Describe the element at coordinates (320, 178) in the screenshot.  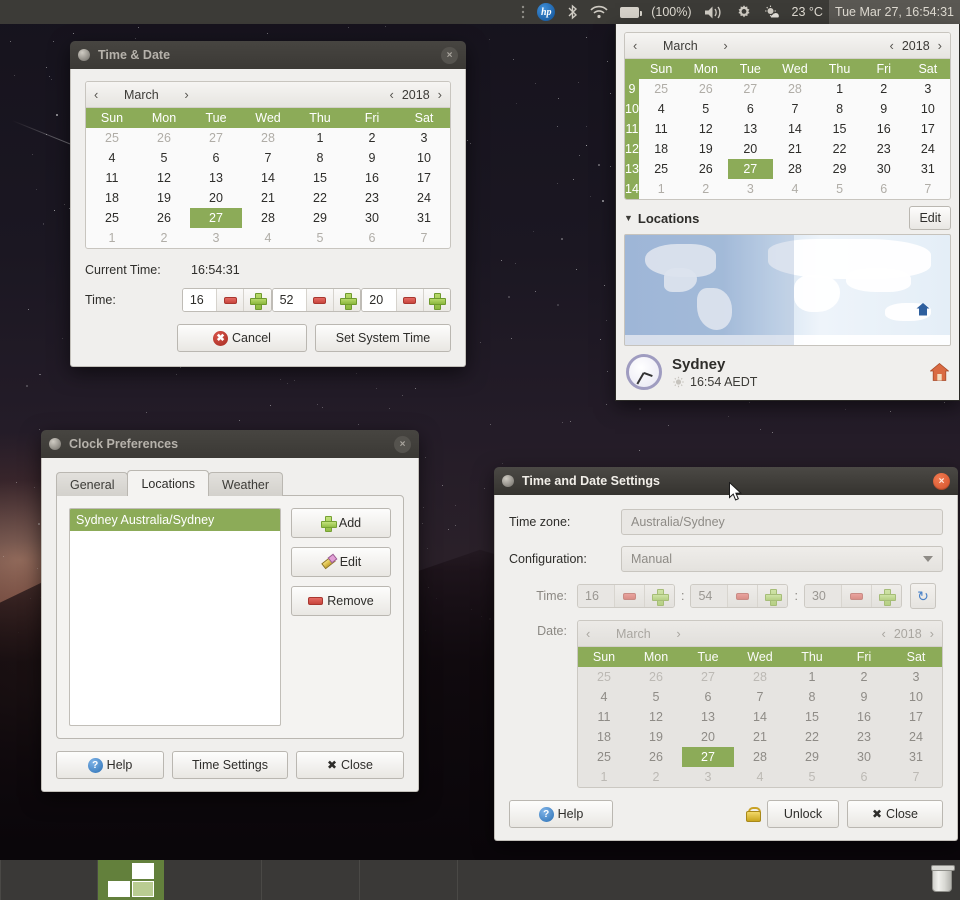
I see `calendar-day-cell: 15` at that location.